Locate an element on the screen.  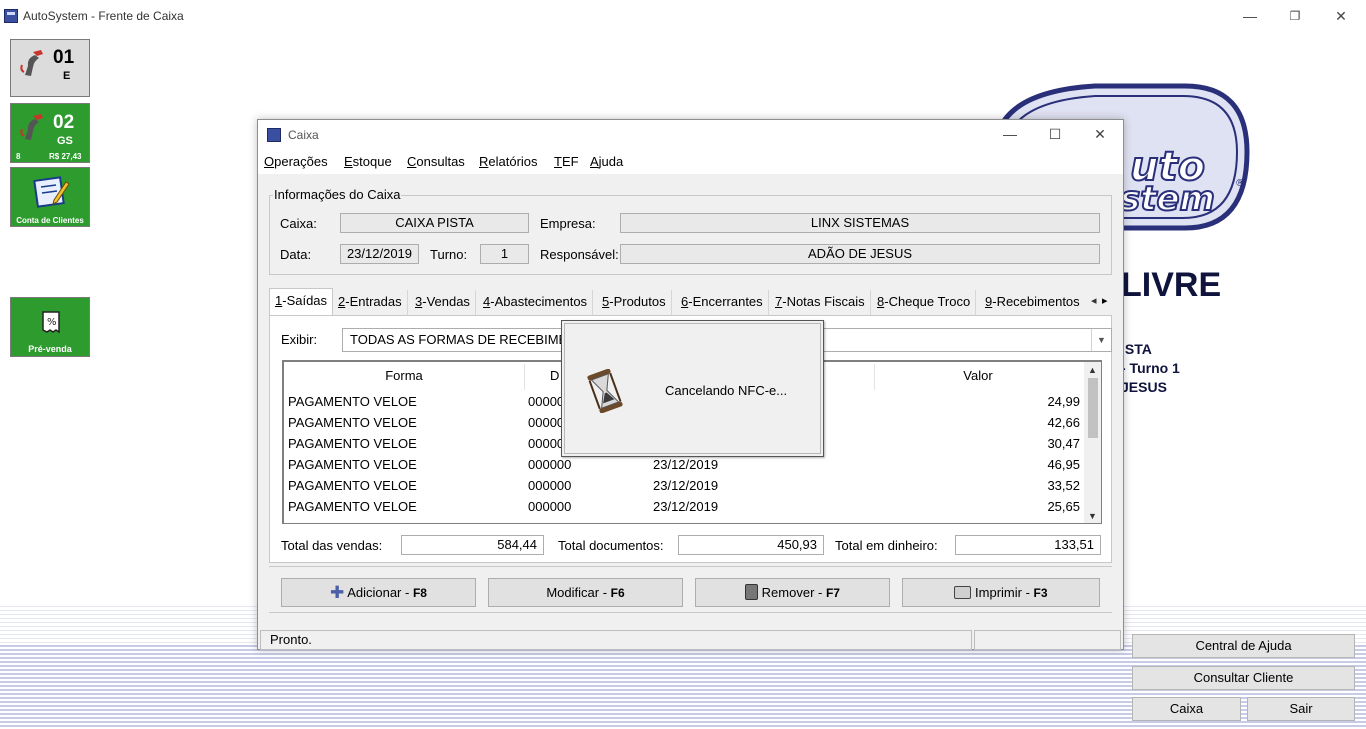
remove-button: Remover - F7 is located at coordinates (792, 592).